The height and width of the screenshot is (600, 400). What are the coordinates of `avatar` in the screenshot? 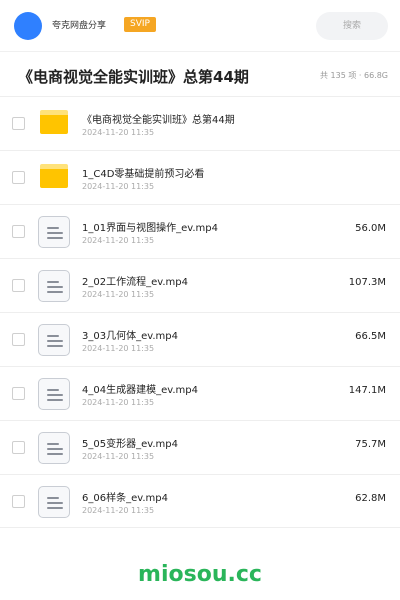 It's located at (28, 26).